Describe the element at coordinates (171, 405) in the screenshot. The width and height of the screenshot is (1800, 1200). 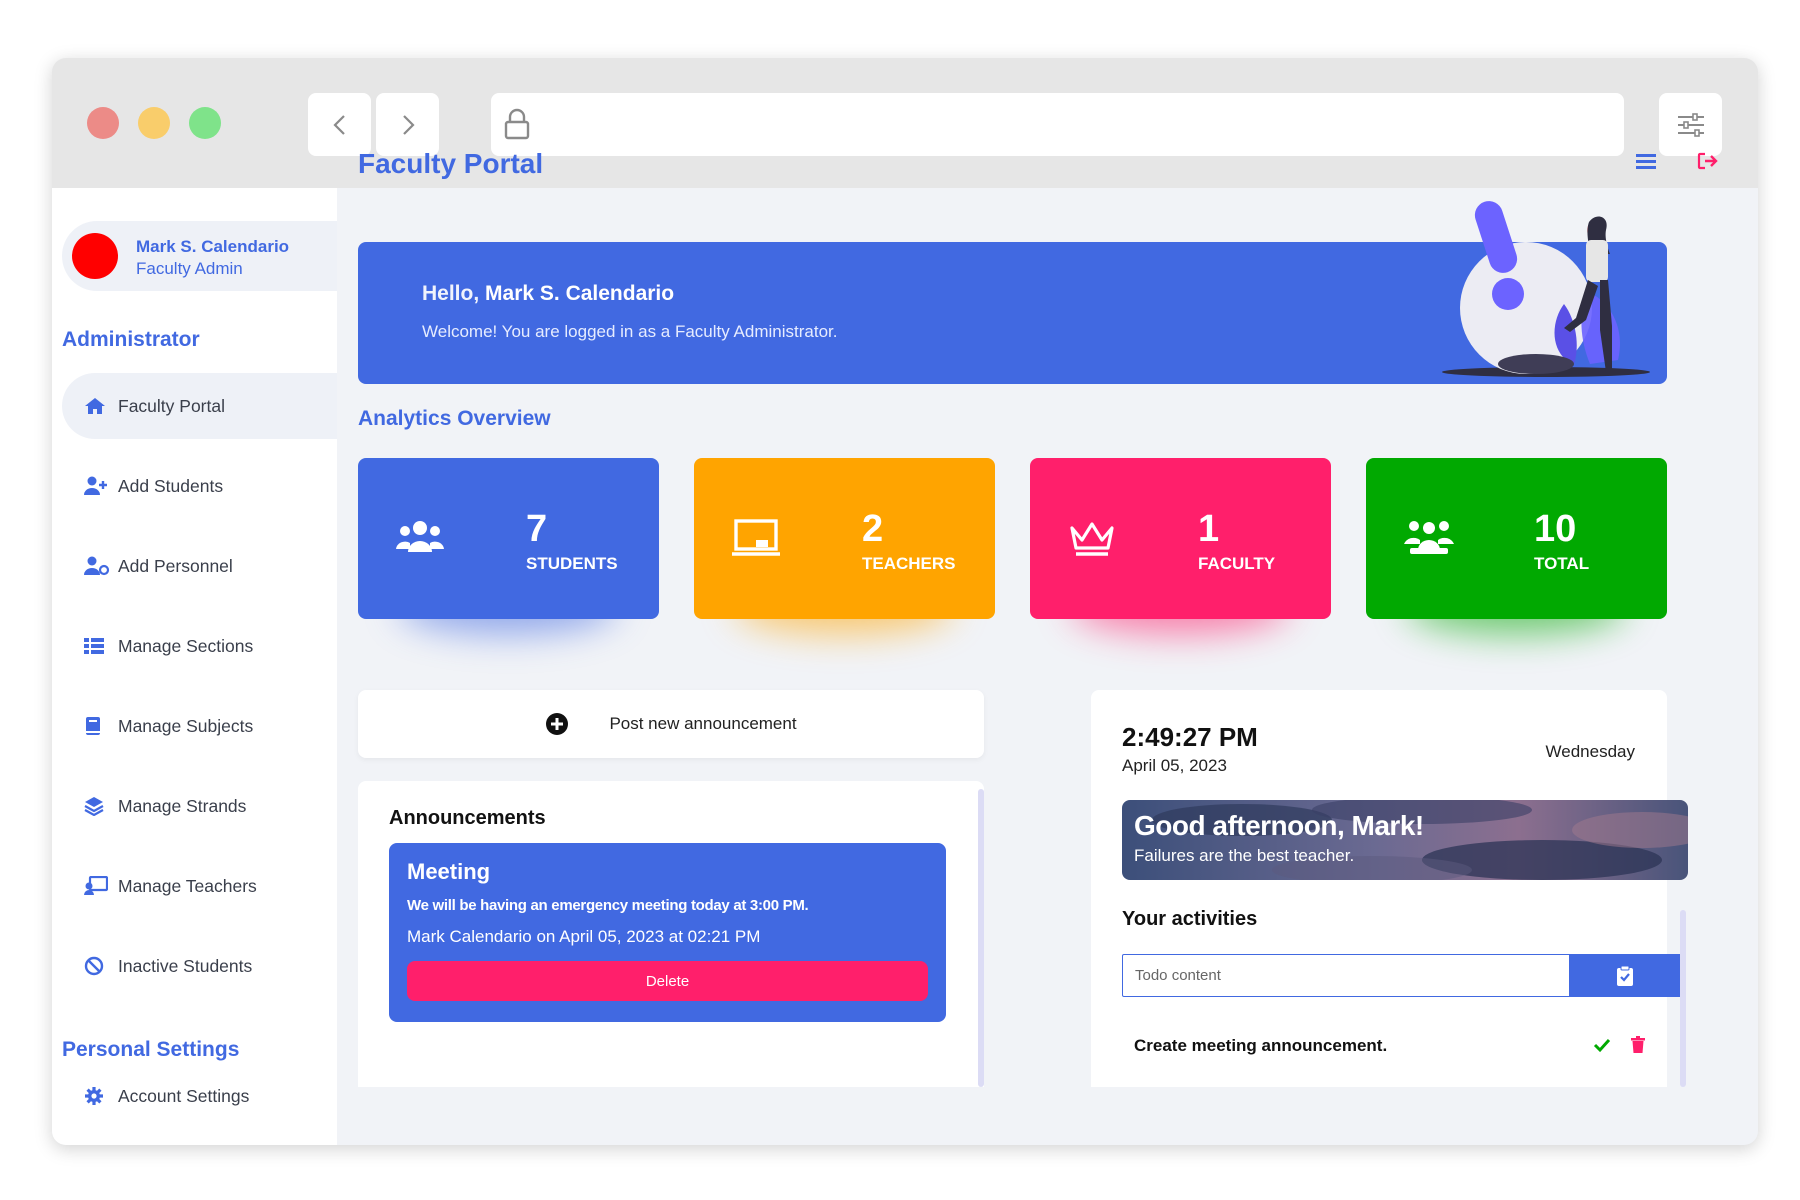
I see `sidebar-item-label: Faculty Portal` at that location.